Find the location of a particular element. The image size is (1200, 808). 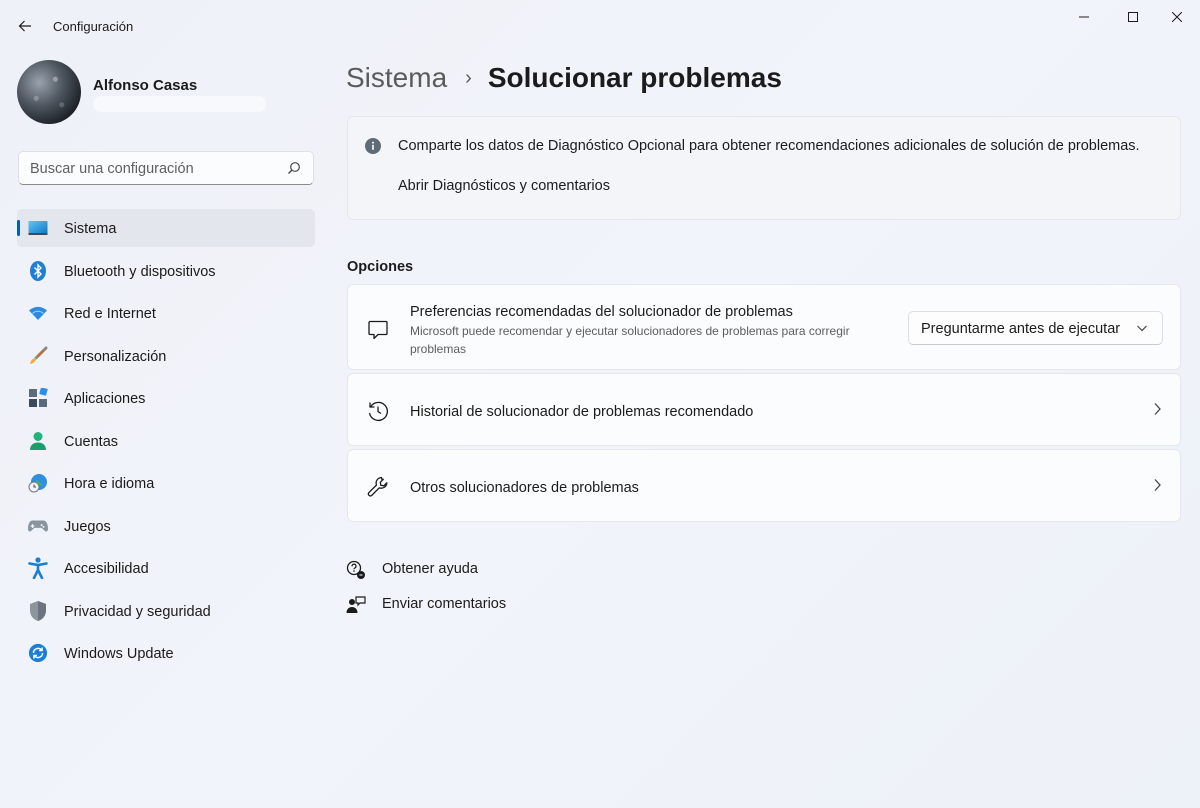

search-icon is located at coordinates (294, 168).